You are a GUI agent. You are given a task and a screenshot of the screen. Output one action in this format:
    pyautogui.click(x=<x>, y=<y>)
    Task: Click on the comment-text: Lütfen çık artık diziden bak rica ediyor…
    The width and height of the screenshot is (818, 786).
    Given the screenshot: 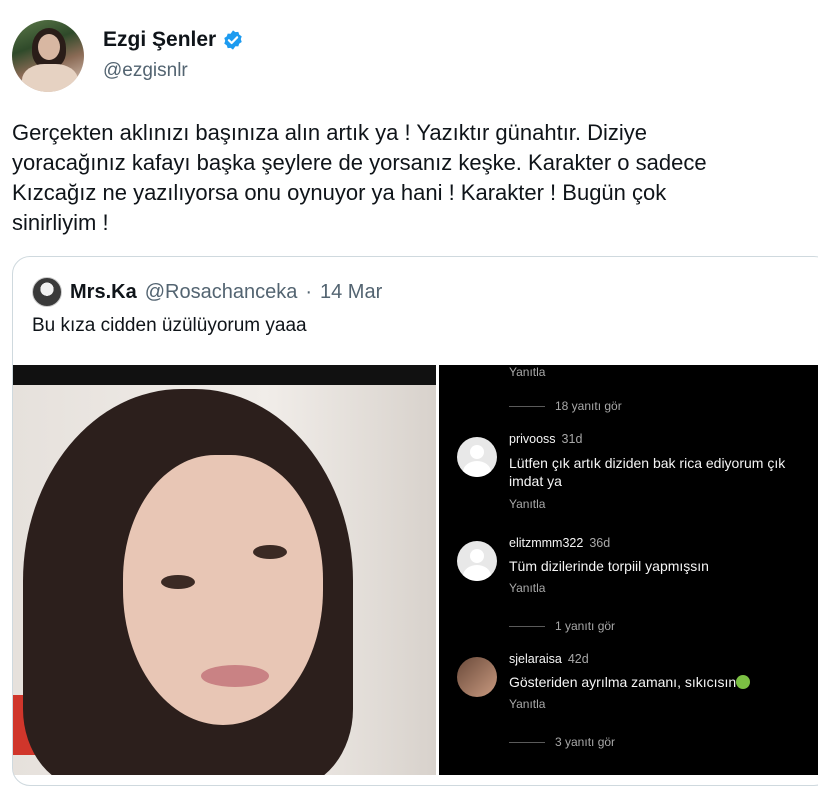 What is the action you would take?
    pyautogui.click(x=647, y=472)
    